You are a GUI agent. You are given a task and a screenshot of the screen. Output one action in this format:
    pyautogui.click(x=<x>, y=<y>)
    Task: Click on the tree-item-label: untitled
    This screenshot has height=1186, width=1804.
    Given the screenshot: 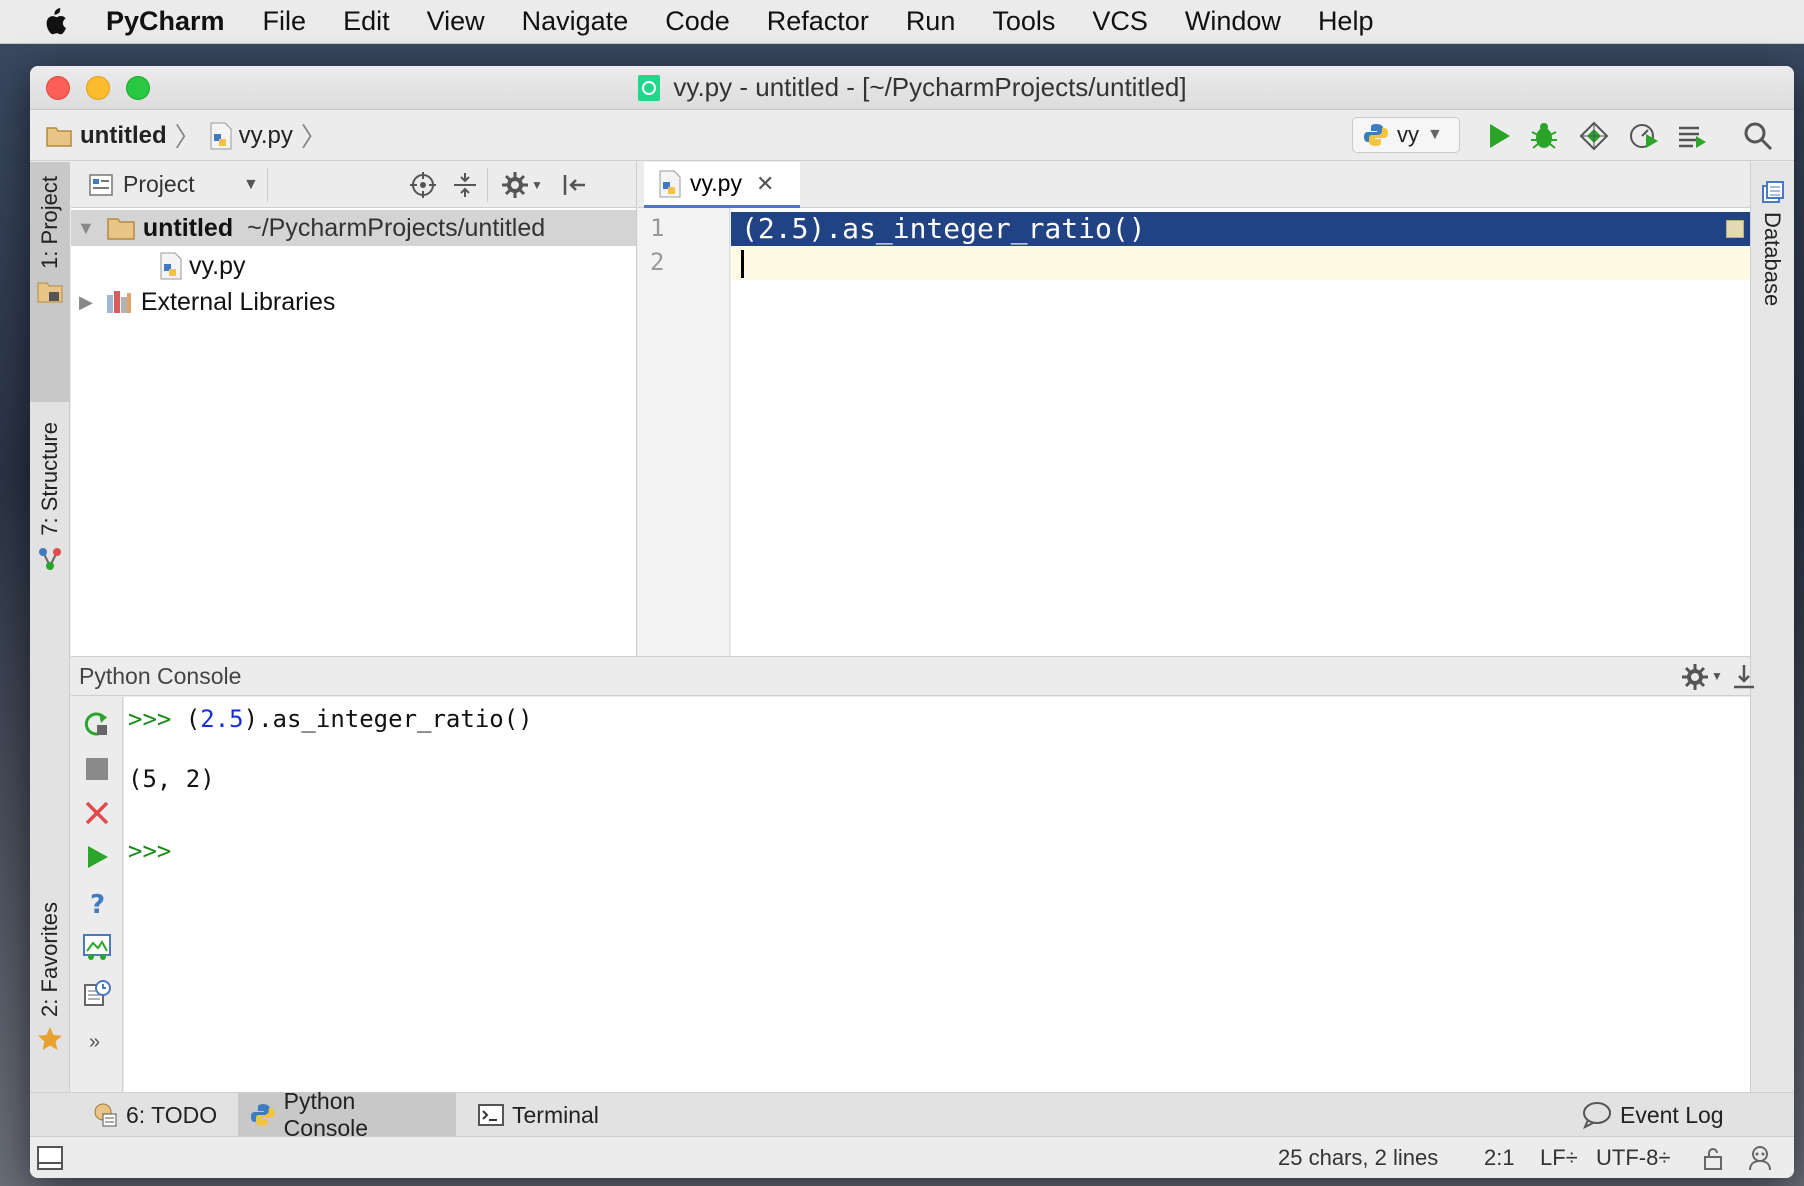 What is the action you would take?
    pyautogui.click(x=188, y=227)
    